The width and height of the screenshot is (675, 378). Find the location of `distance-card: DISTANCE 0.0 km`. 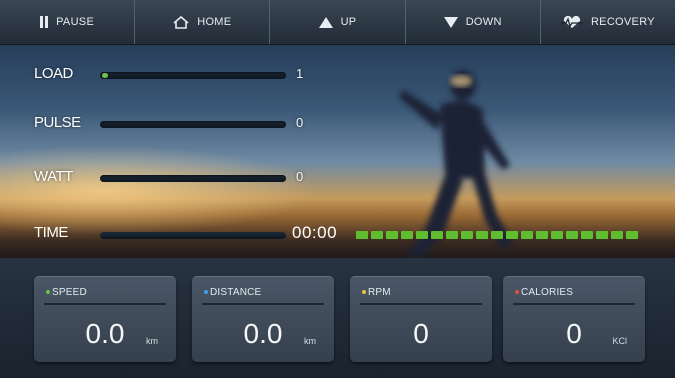

distance-card: DISTANCE 0.0 km is located at coordinates (263, 319).